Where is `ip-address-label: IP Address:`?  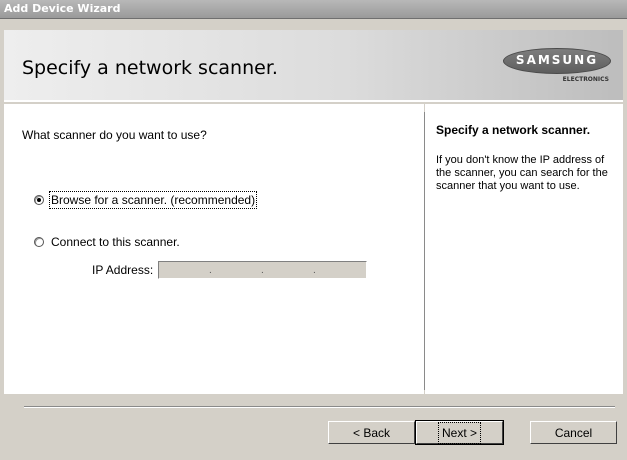 ip-address-label: IP Address: is located at coordinates (123, 270).